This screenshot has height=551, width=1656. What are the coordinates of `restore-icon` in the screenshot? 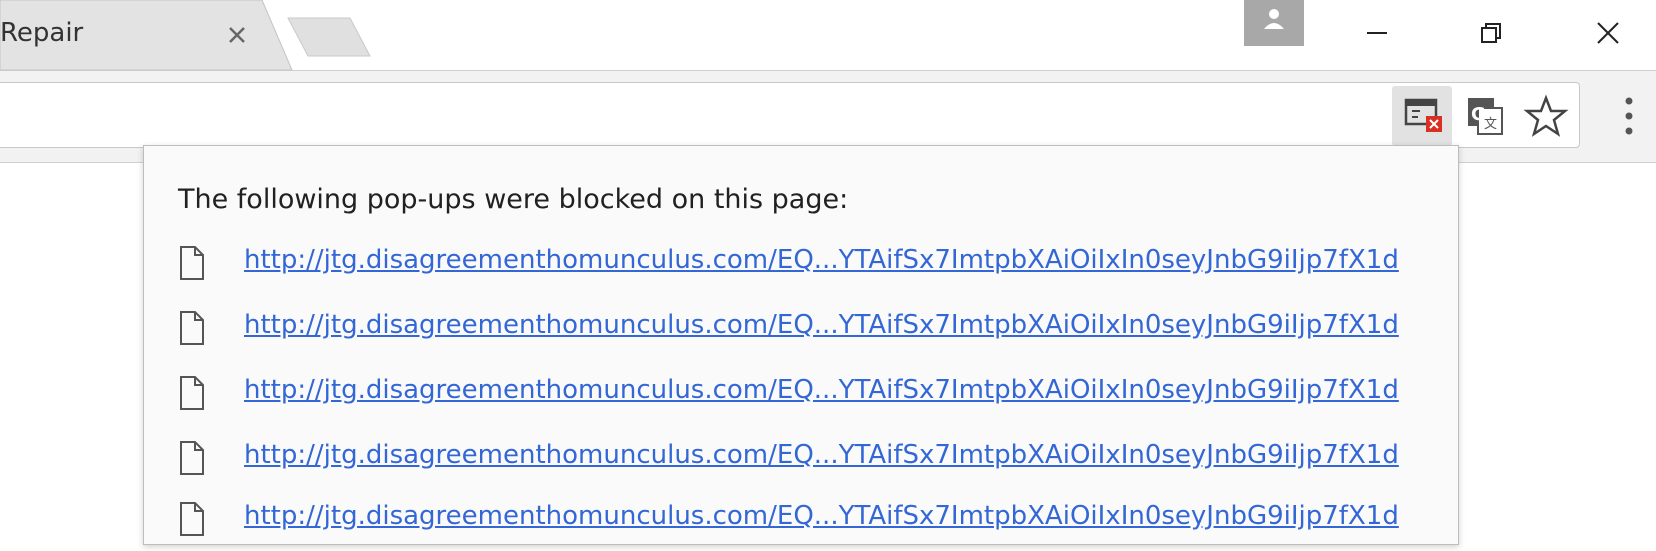 It's located at (1491, 33).